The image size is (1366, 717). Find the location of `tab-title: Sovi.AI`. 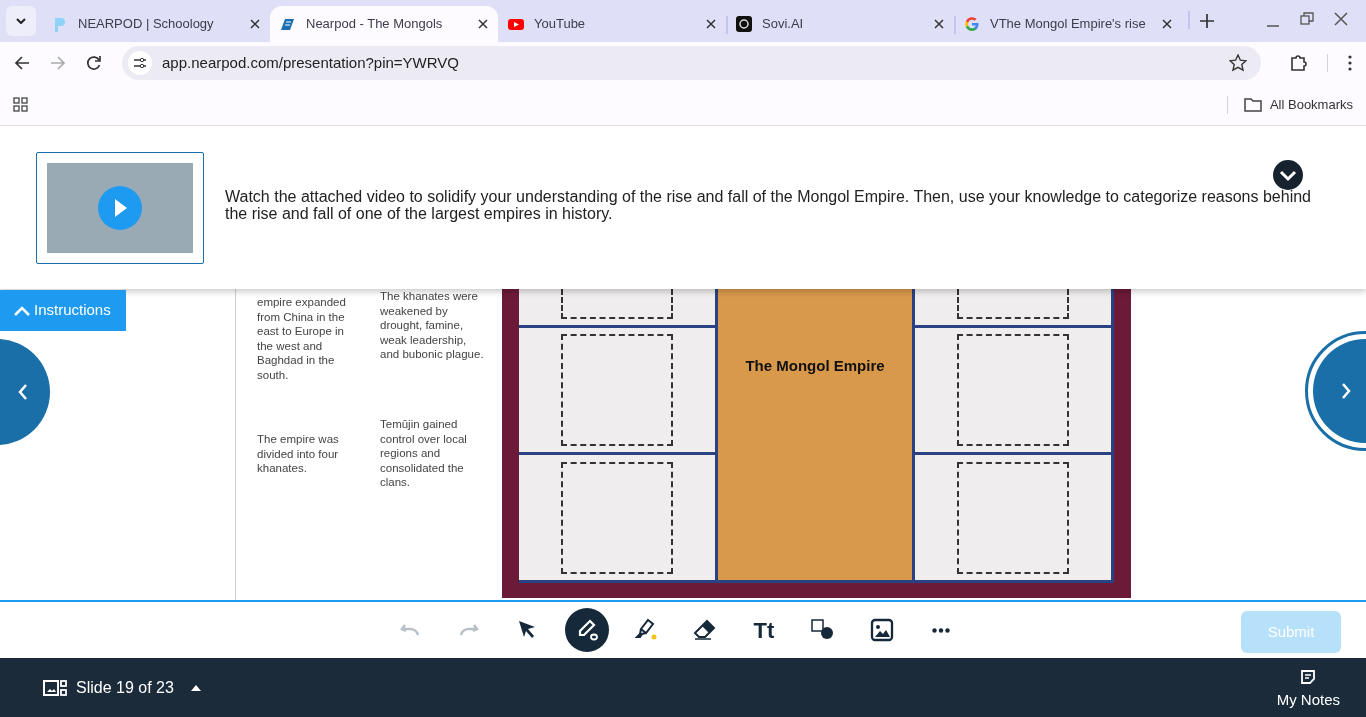

tab-title: Sovi.AI is located at coordinates (783, 24).